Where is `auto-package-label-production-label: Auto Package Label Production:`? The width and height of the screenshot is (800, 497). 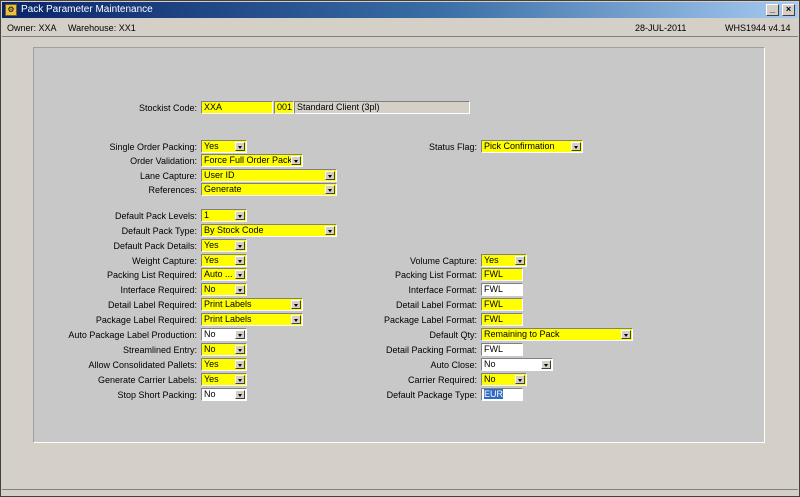
auto-package-label-production-label: Auto Package Label Production: is located at coordinates (132, 335).